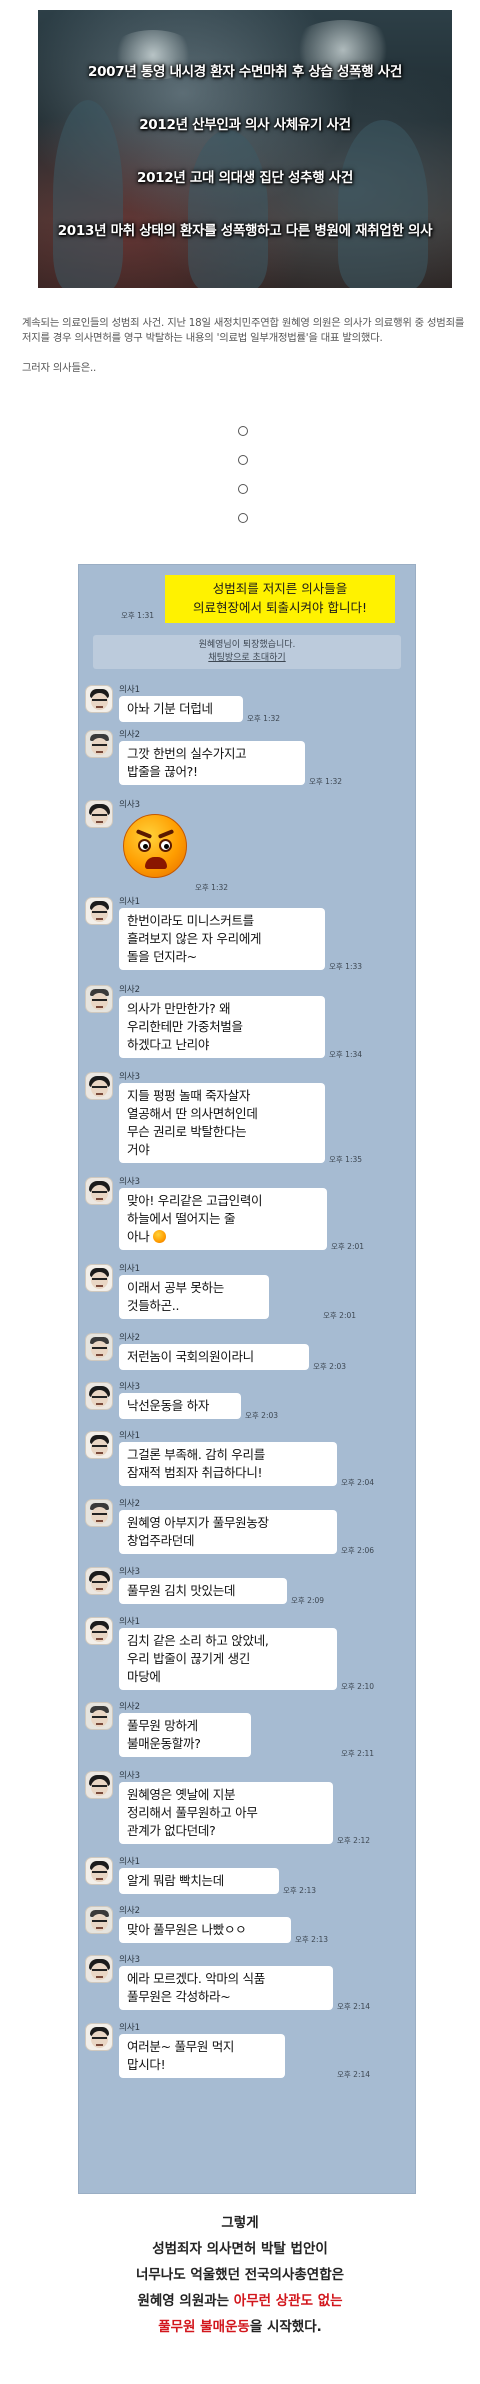  What do you see at coordinates (222, 939) in the screenshot?
I see `message-bubble: 한번이라도 미니스커트를 흘려보지 않은 자 우리에게 돌을 던지라~` at bounding box center [222, 939].